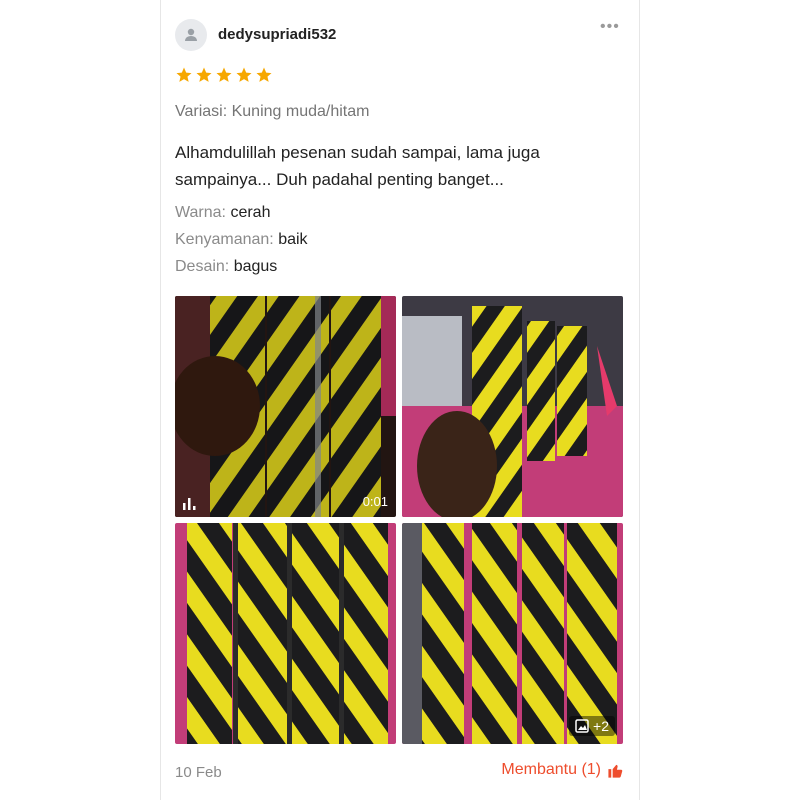 This screenshot has width=800, height=800. I want to click on helpful-label: Membantu (1), so click(551, 769).